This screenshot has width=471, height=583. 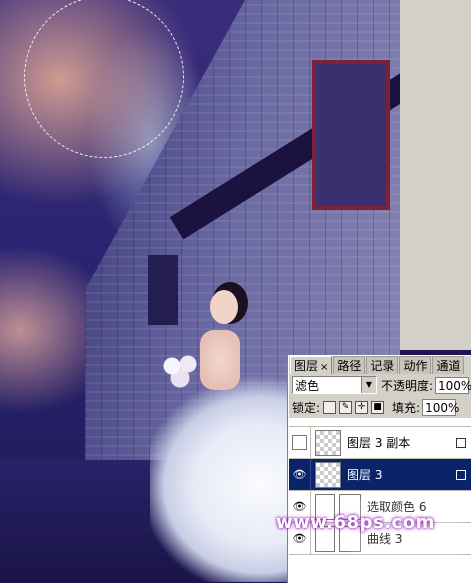 I want to click on tab-history: 记录, so click(x=382, y=365).